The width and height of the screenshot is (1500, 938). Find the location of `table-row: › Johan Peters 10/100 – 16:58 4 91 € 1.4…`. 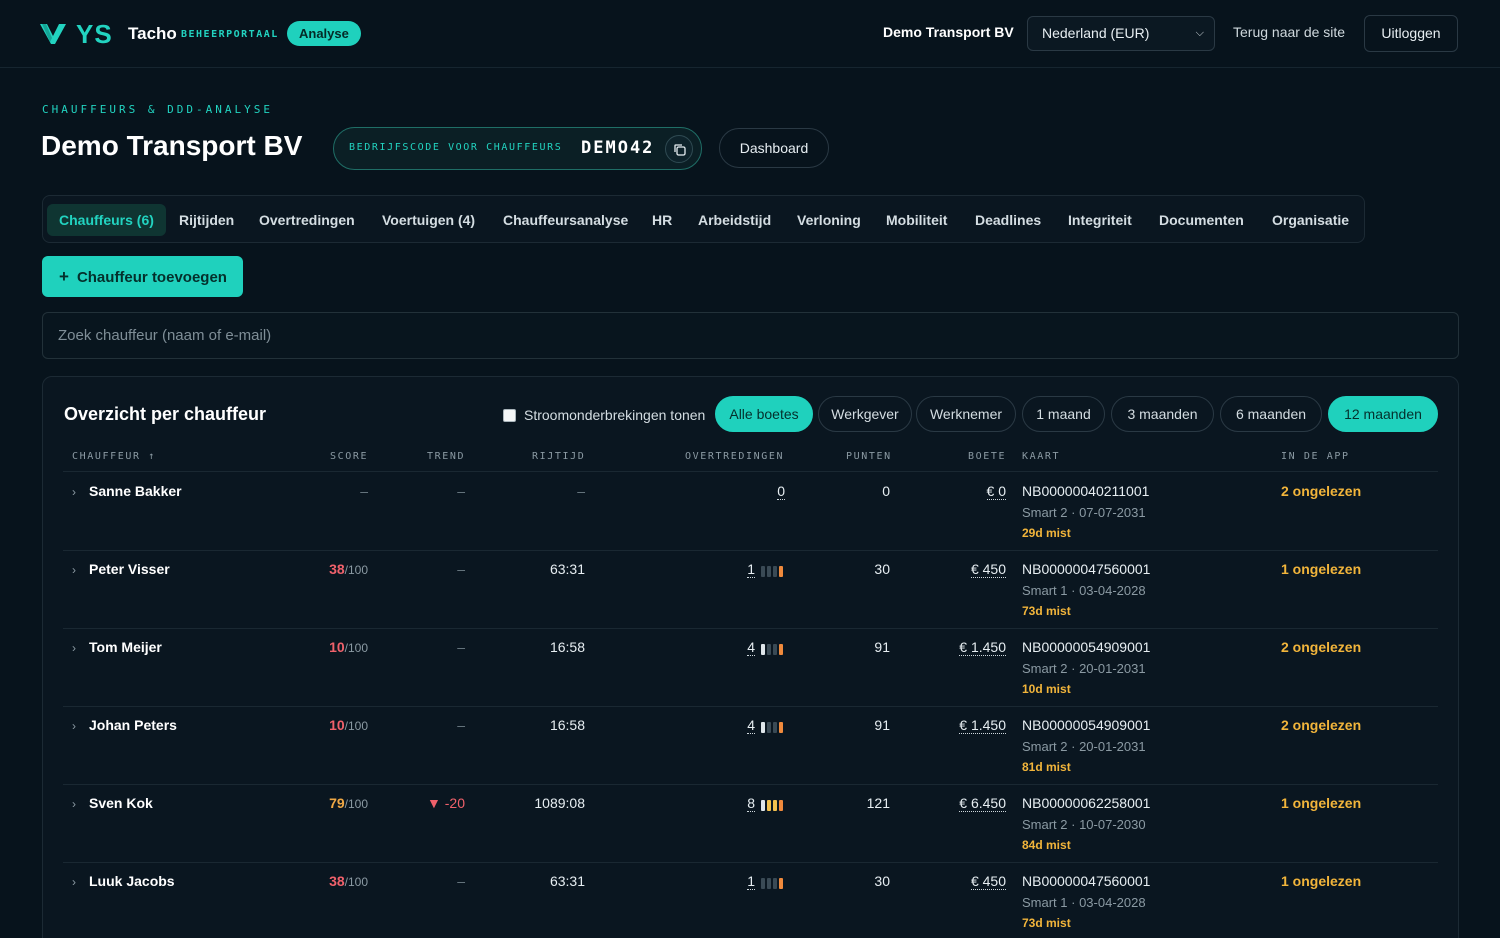

table-row: › Johan Peters 10/100 – 16:58 4 91 € 1.4… is located at coordinates (750, 746).